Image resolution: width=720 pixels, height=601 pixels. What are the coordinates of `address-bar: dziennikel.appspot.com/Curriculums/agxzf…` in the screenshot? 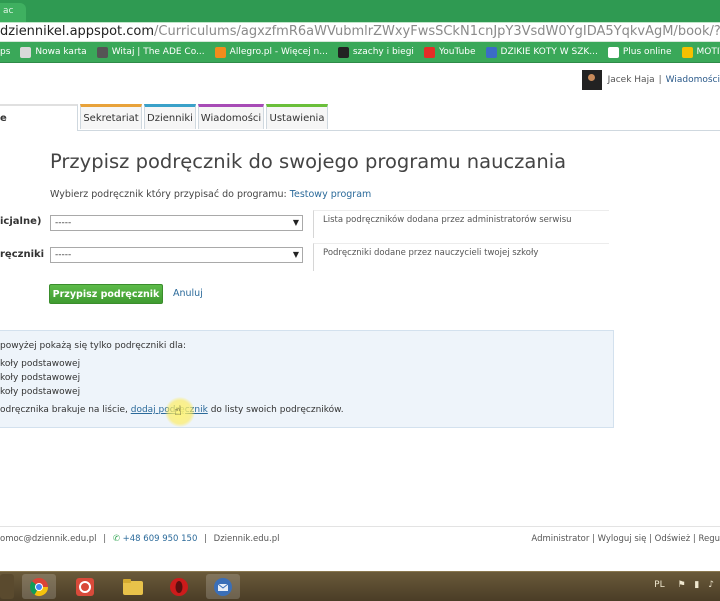 It's located at (360, 32).